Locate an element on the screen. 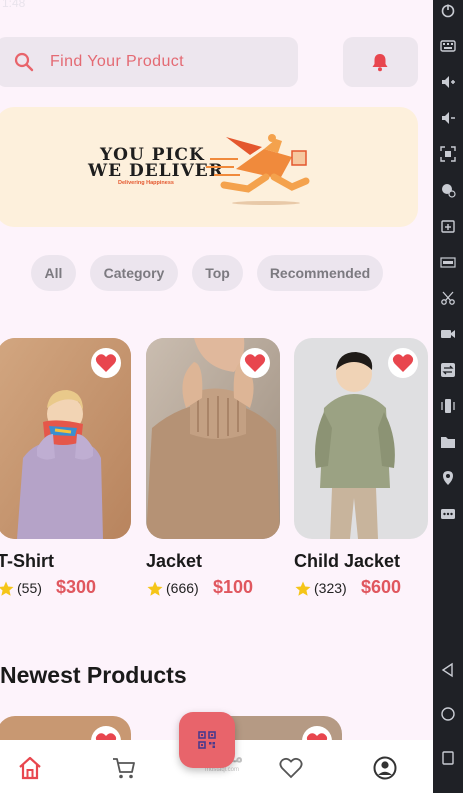  power-icon is located at coordinates (448, 11).